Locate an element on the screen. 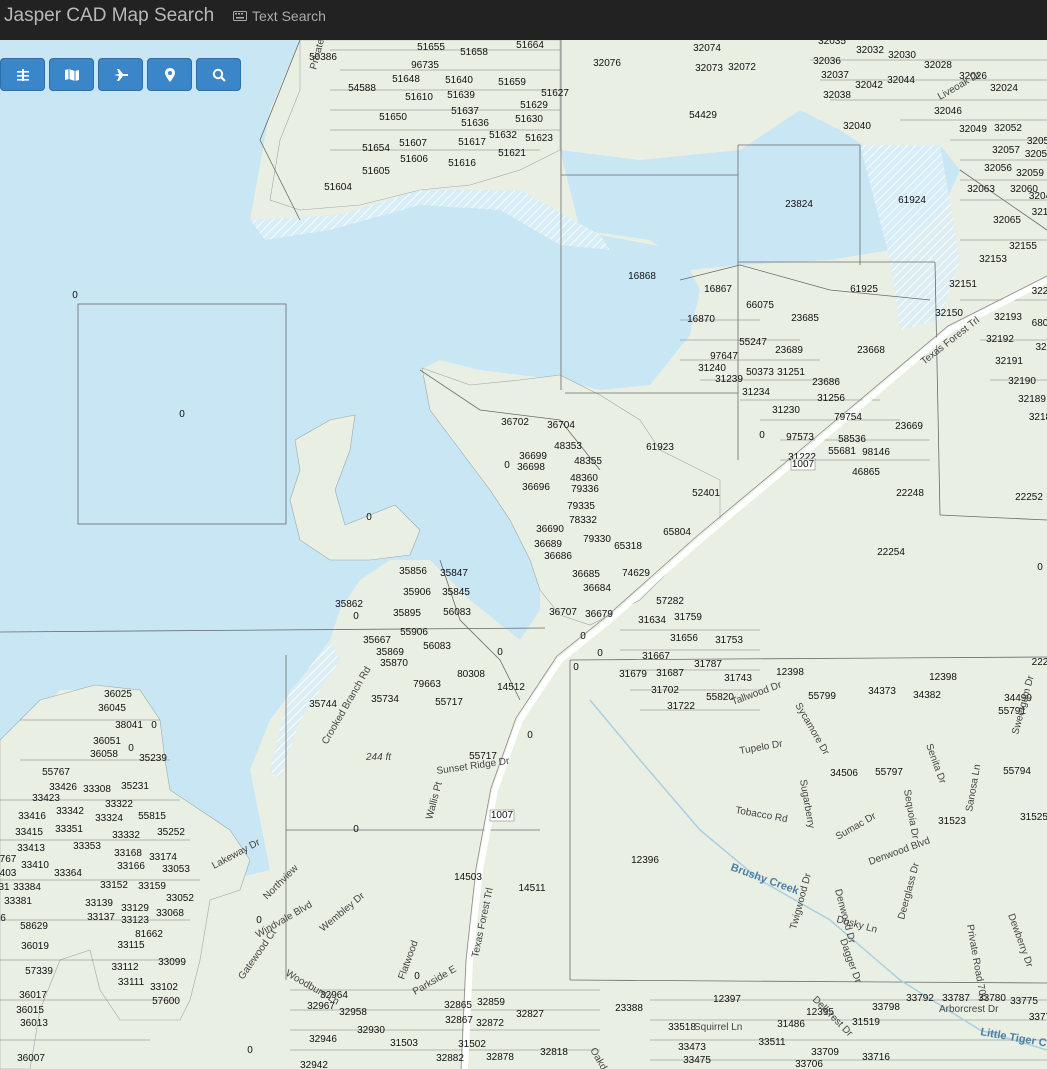 Image resolution: width=1047 pixels, height=1069 pixels. parcel-label: 22248 is located at coordinates (910, 493).